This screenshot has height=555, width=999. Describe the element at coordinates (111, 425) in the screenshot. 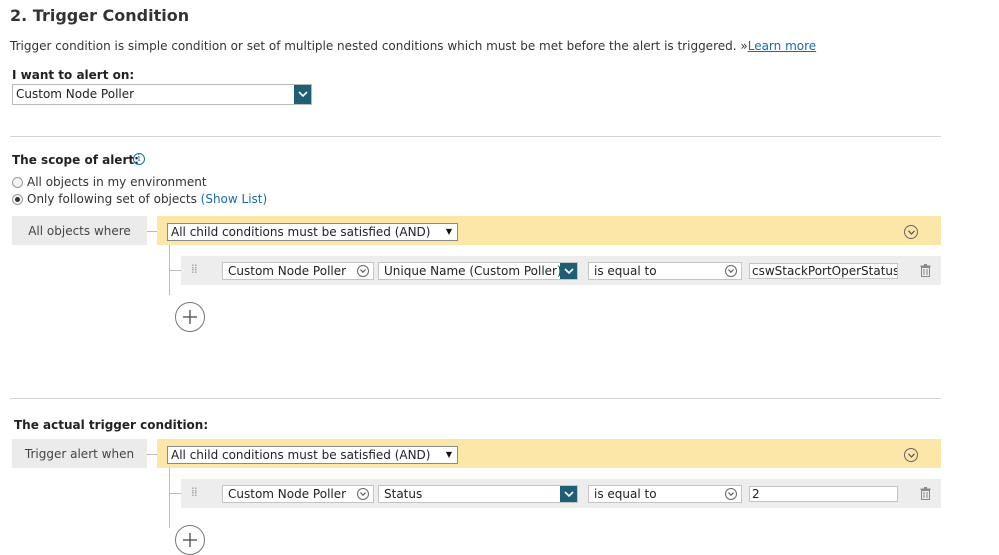

I see `trigger-label: The actual trigger condition:` at that location.